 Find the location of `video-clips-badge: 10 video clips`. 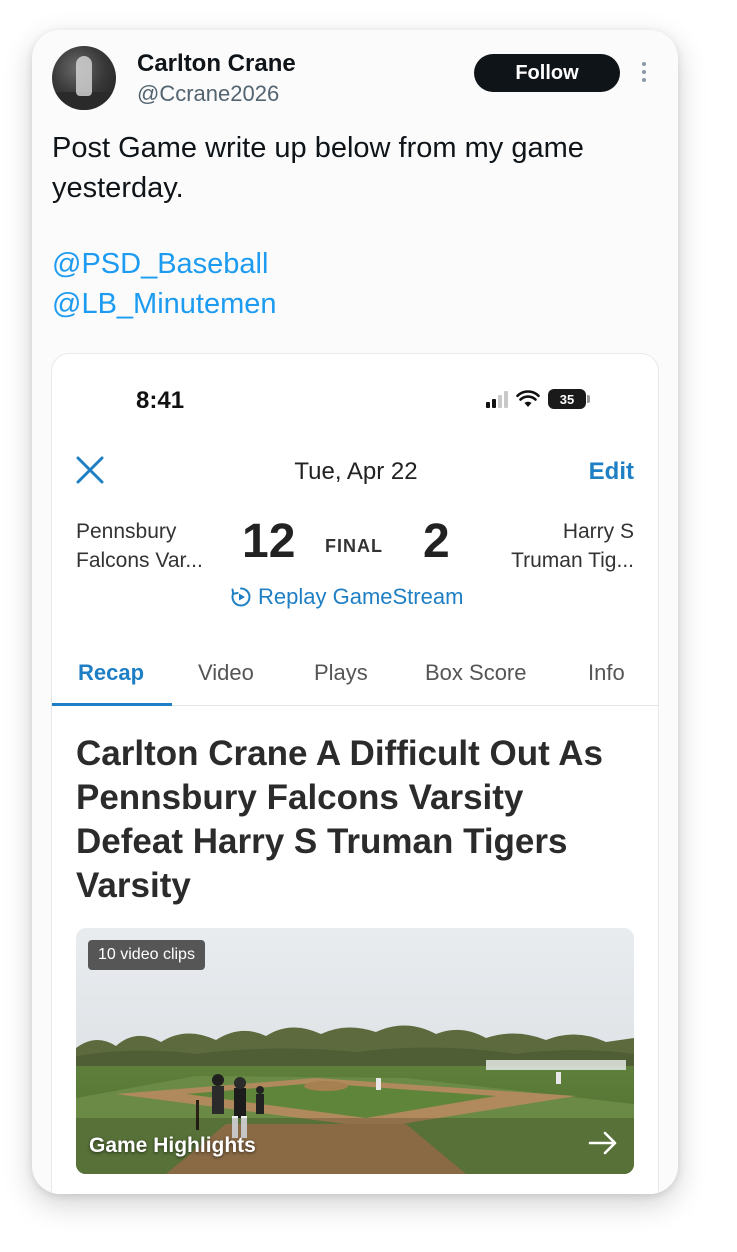

video-clips-badge: 10 video clips is located at coordinates (146, 955).